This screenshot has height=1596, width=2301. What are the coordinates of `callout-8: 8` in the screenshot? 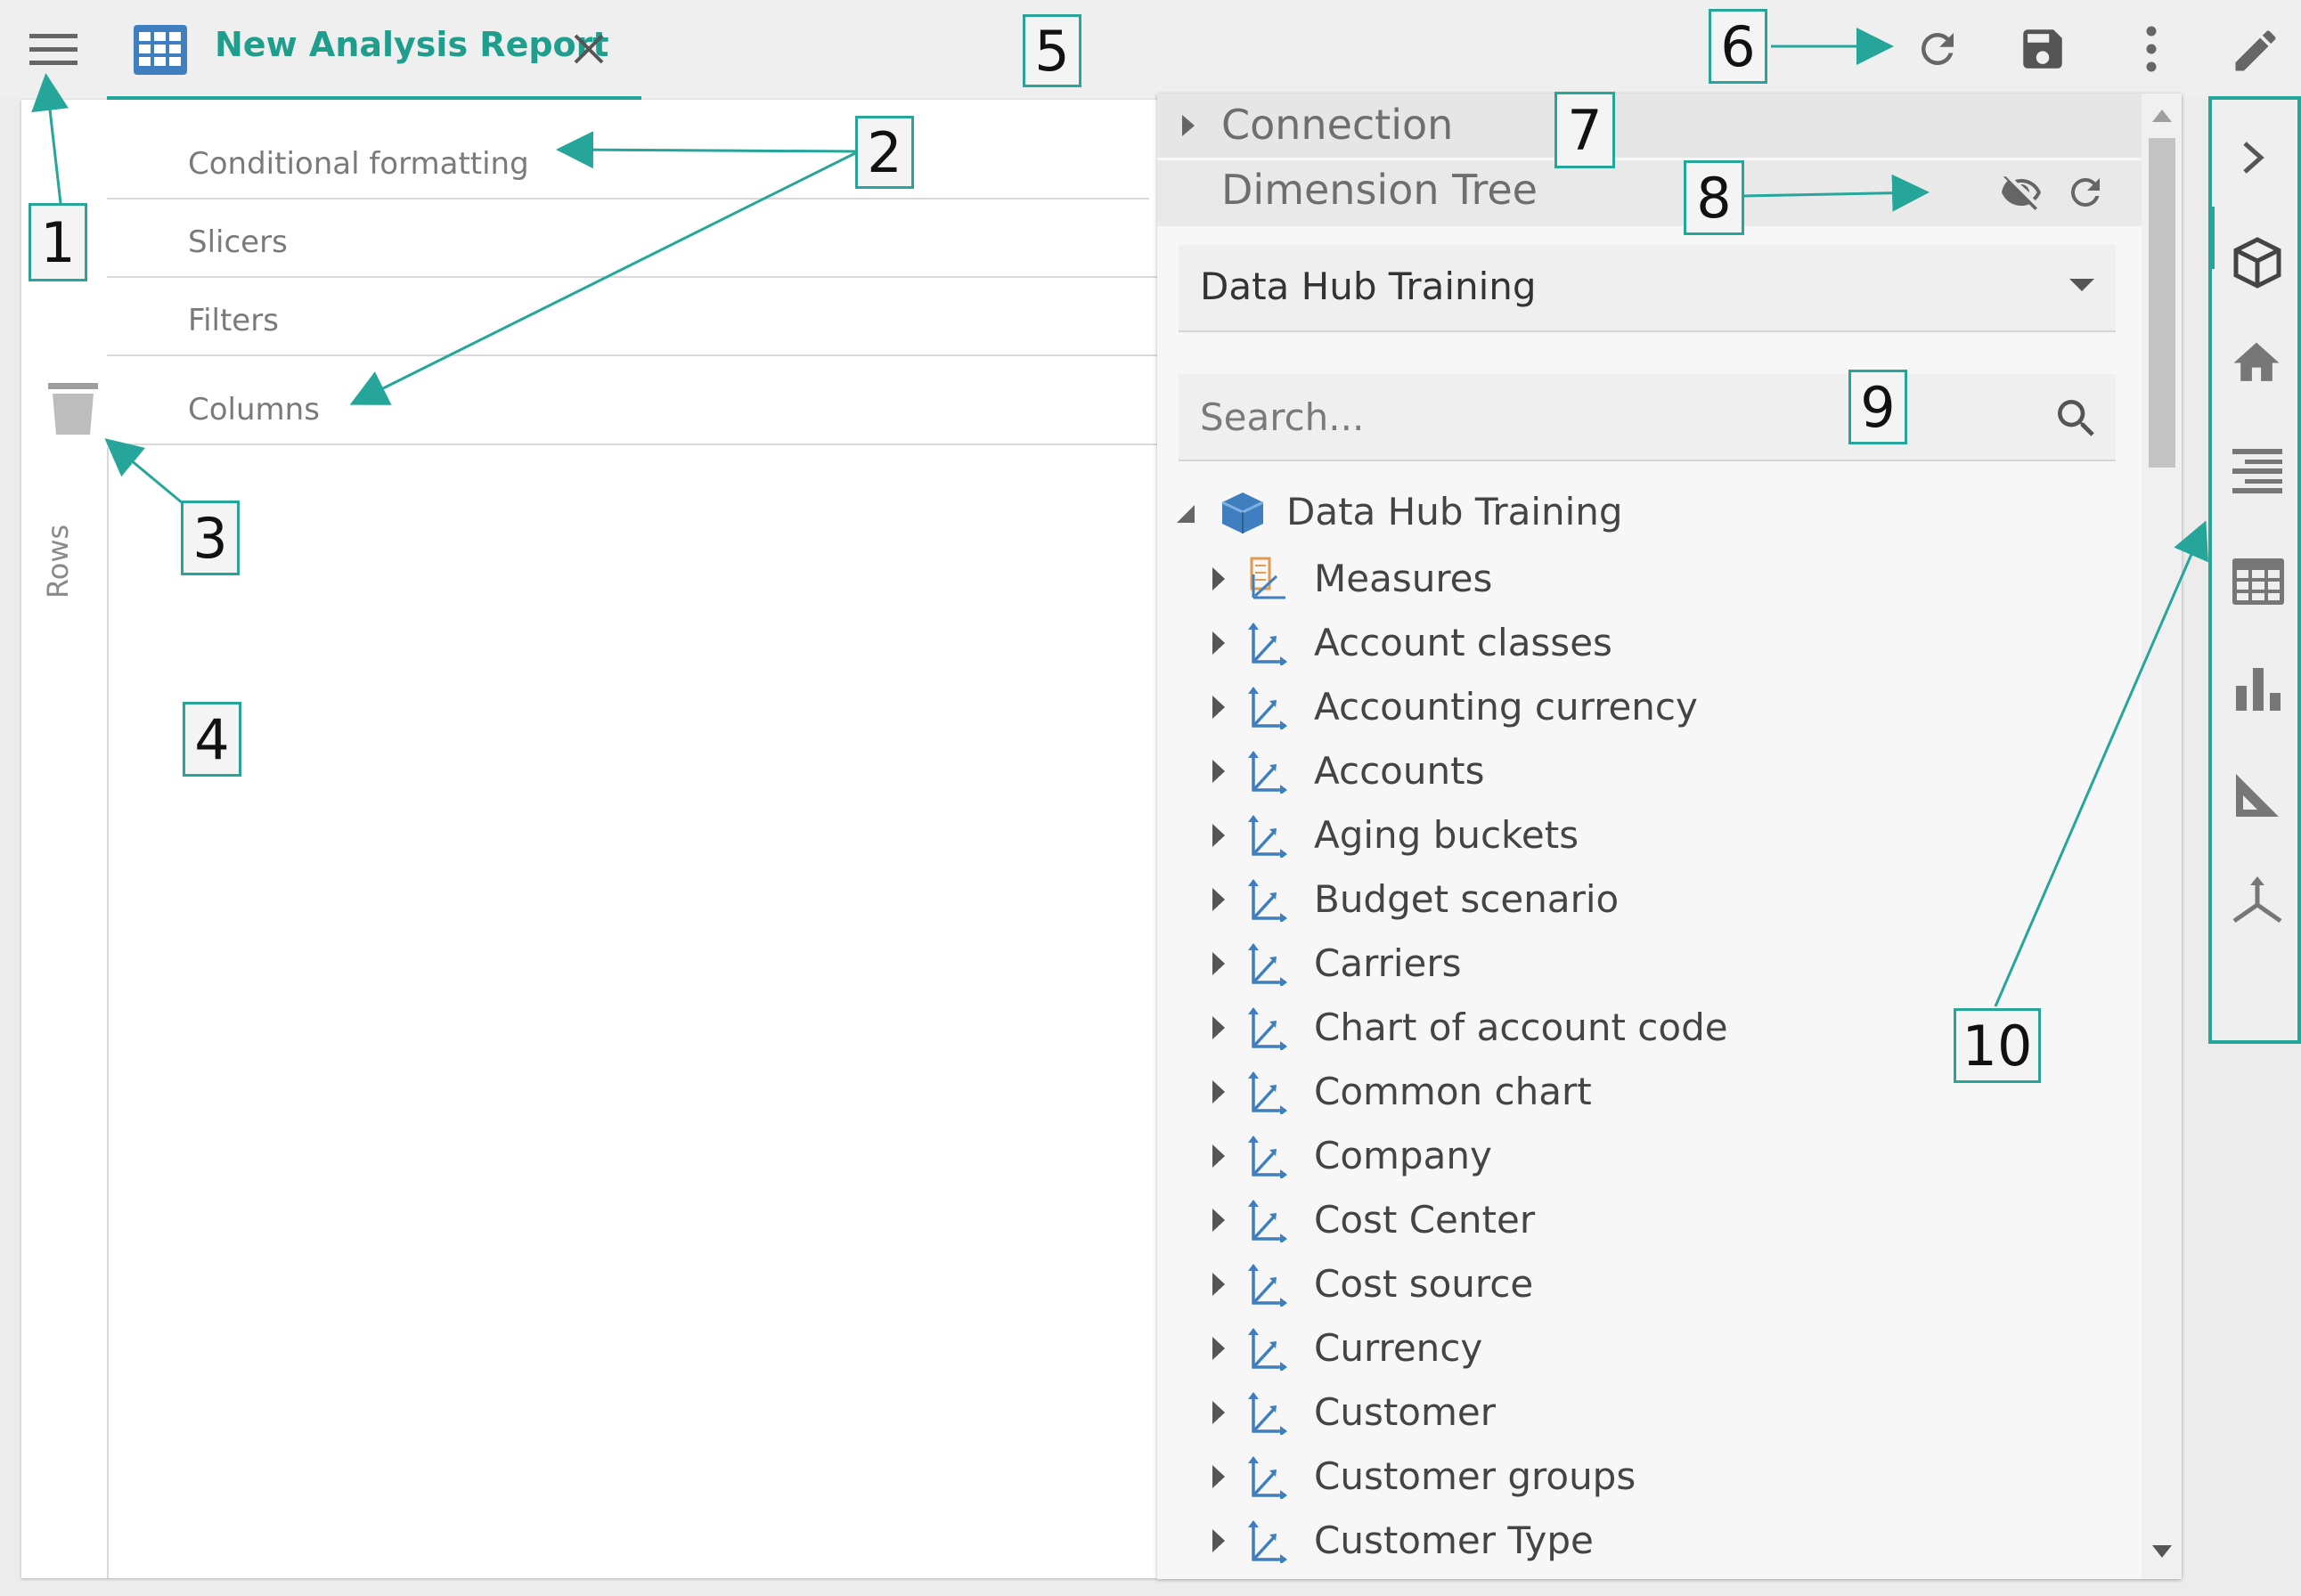 It's located at (1714, 197).